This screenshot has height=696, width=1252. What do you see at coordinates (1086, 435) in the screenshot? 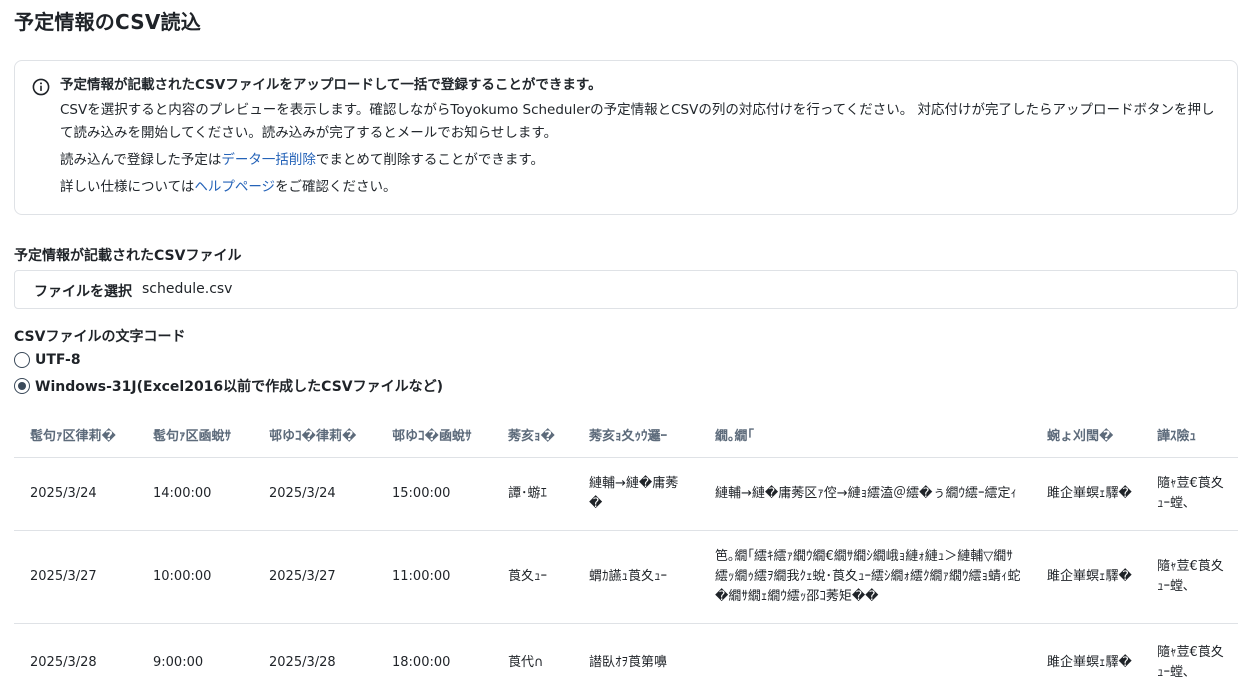
I see `column-header: 蜿ょ刈閠�` at bounding box center [1086, 435].